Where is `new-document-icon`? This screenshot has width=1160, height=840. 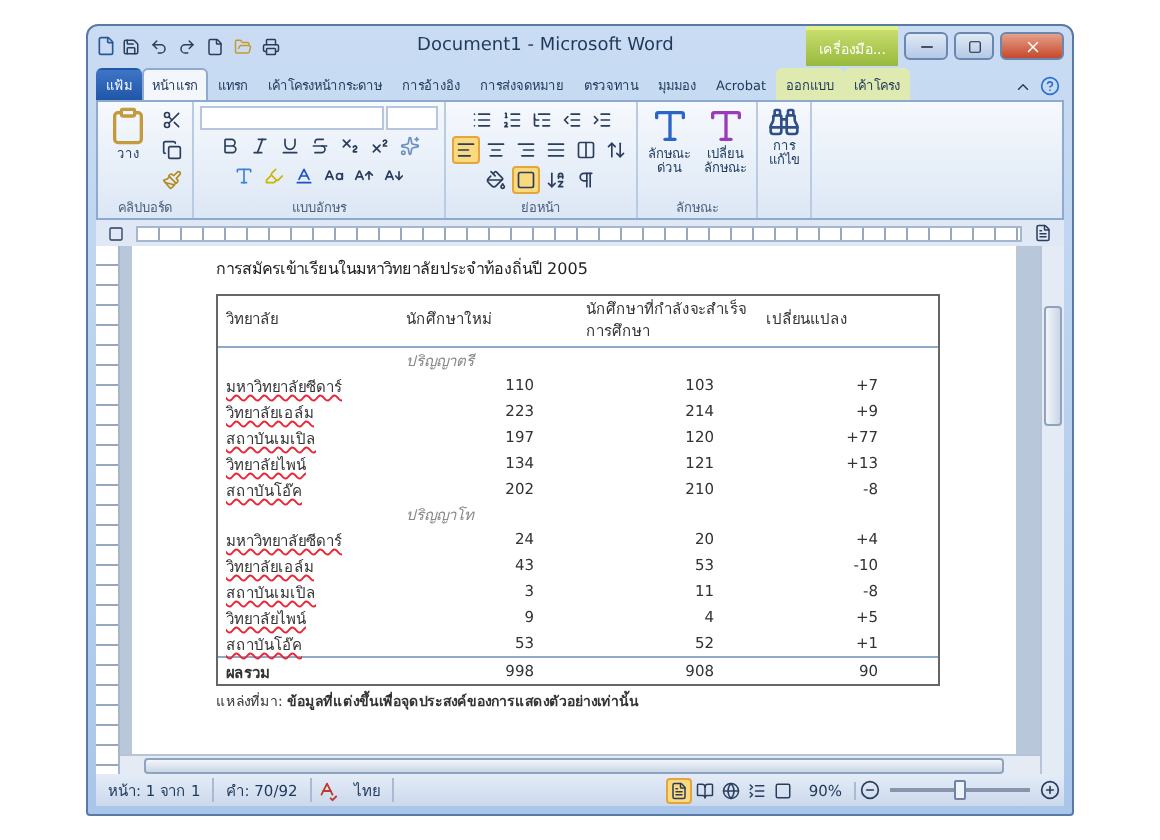
new-document-icon is located at coordinates (215, 46).